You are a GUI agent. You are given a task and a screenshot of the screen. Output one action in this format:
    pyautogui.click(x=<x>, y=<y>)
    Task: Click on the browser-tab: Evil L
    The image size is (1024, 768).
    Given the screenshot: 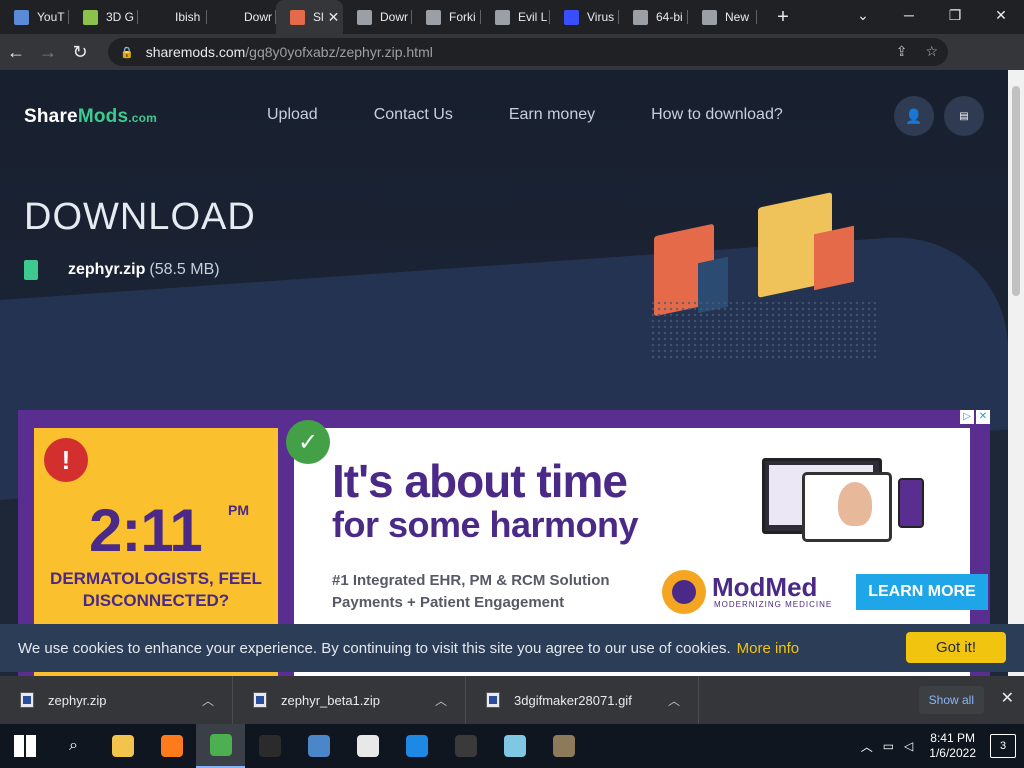 What is the action you would take?
    pyautogui.click(x=515, y=17)
    